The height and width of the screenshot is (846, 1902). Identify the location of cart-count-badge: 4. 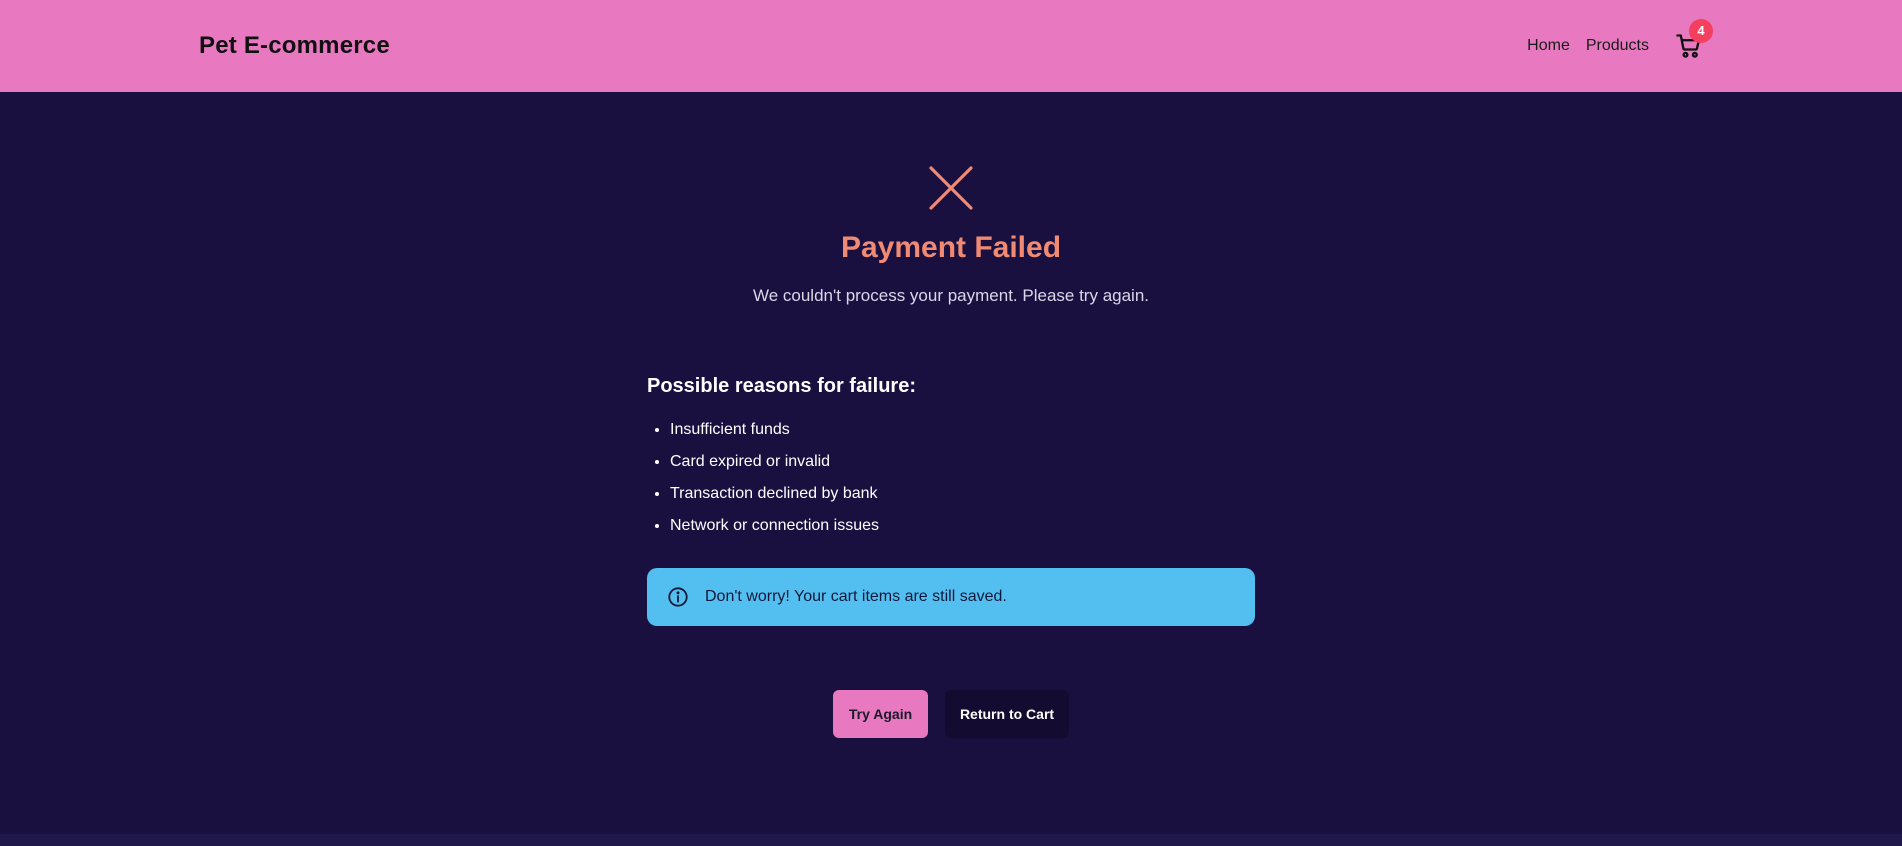
(1701, 31).